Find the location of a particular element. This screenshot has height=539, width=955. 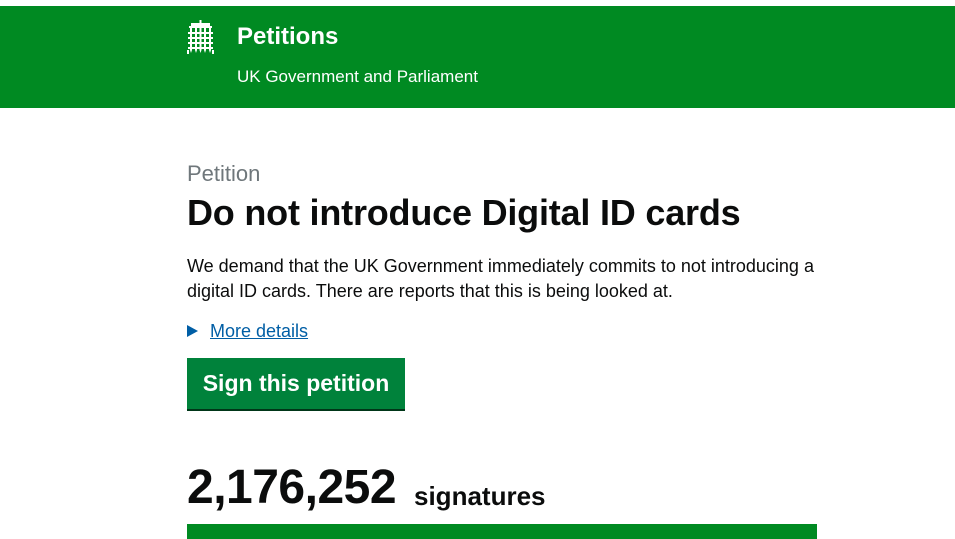

signature-progress-bar is located at coordinates (502, 531).